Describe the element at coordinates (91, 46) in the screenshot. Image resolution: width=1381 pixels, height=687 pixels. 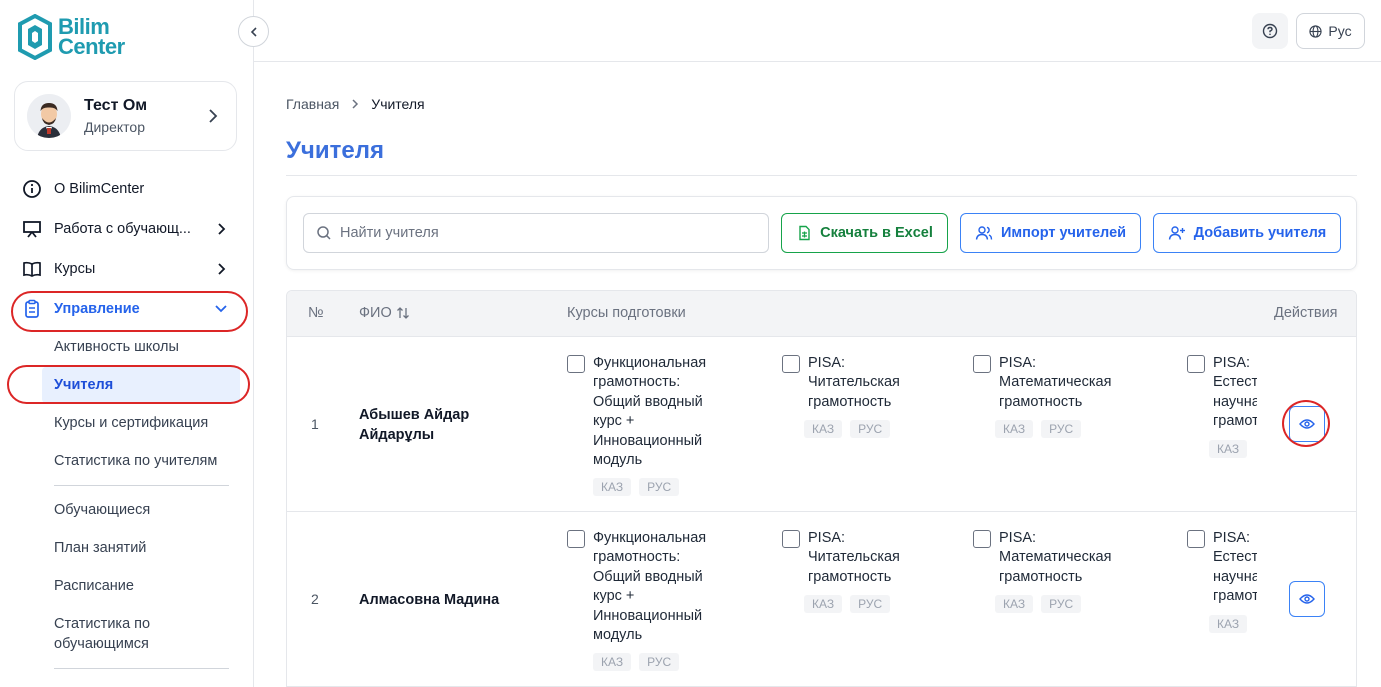
I see `logo-text-center: Center` at that location.